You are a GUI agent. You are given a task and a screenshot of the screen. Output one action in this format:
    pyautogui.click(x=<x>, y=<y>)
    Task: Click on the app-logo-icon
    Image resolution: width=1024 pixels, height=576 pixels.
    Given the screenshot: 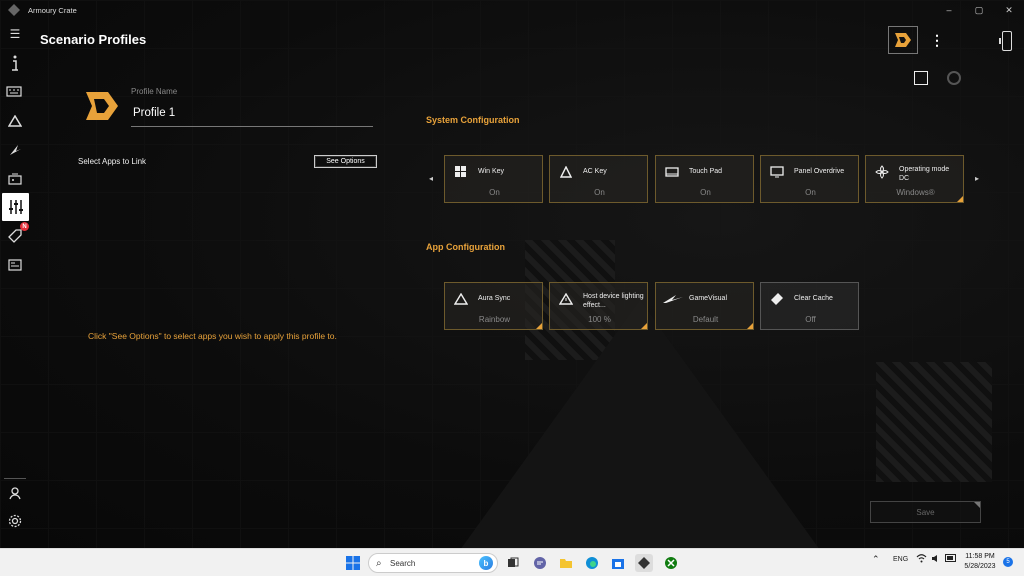 What is the action you would take?
    pyautogui.click(x=14, y=10)
    